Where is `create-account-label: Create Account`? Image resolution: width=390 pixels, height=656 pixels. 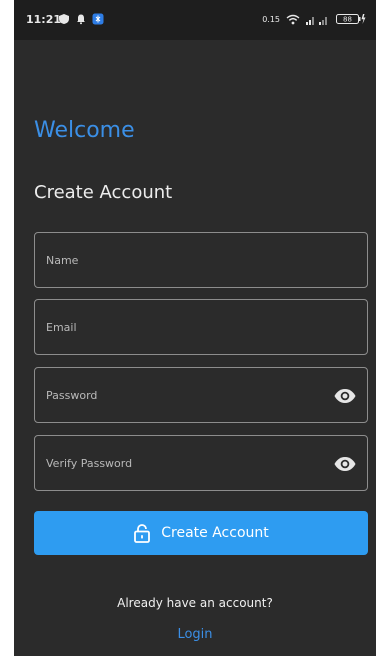 create-account-label: Create Account is located at coordinates (215, 533).